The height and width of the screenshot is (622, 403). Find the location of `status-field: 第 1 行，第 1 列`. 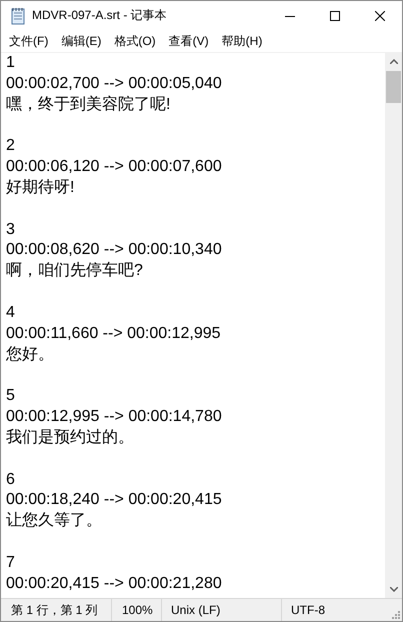

status-field: 第 1 行，第 1 列 is located at coordinates (56, 610).